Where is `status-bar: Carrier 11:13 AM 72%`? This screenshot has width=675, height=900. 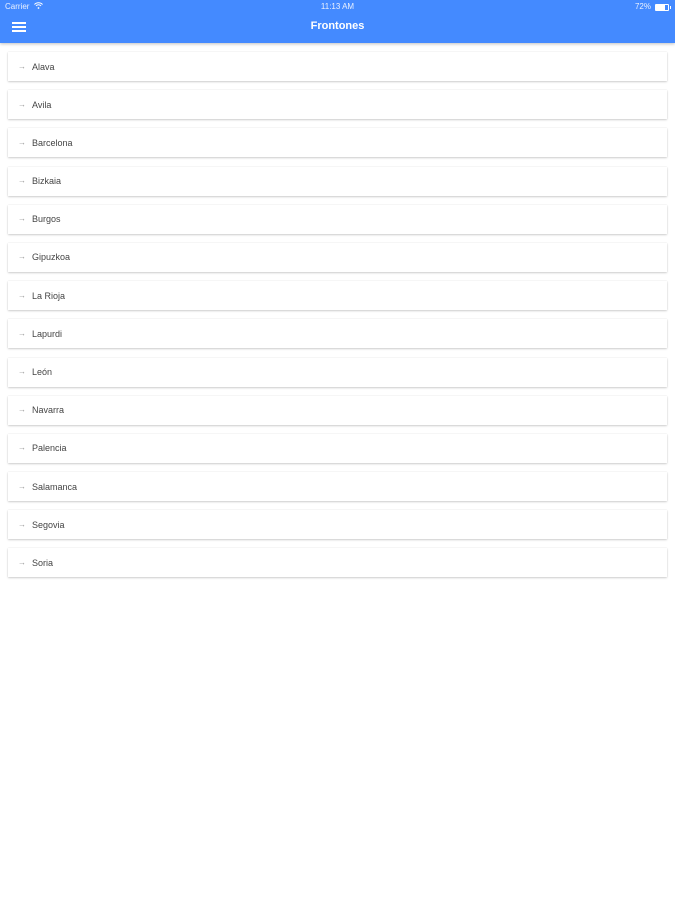 status-bar: Carrier 11:13 AM 72% is located at coordinates (337, 7).